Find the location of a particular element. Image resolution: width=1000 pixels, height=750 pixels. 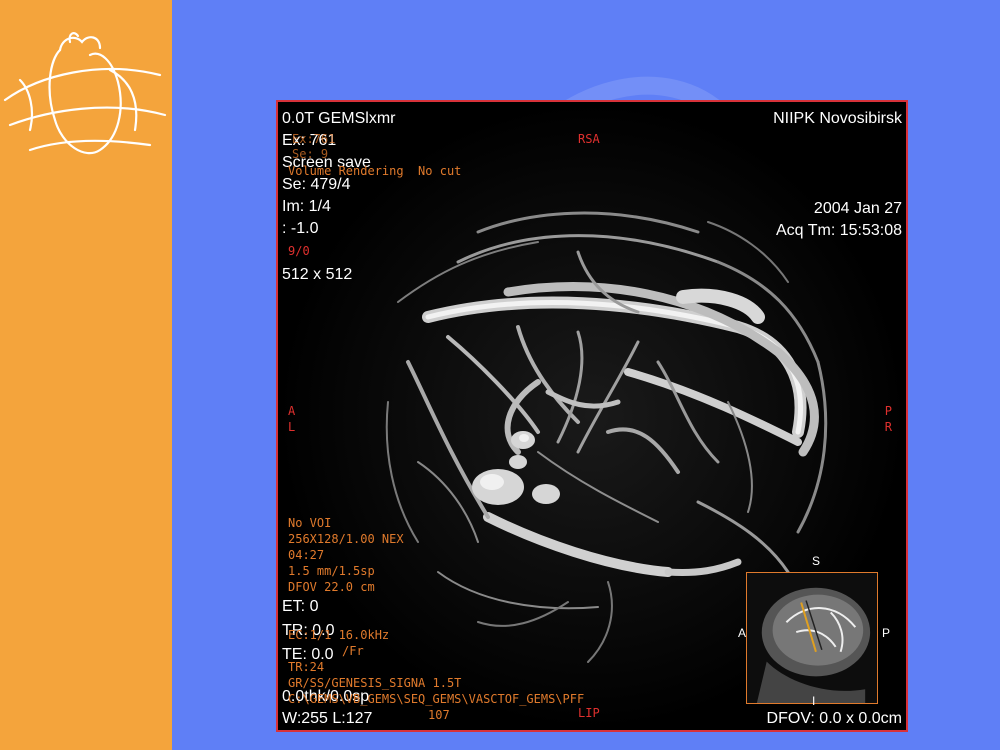

dfov-label: DFOV: 0.0 x 0.0cm is located at coordinates (834, 718).